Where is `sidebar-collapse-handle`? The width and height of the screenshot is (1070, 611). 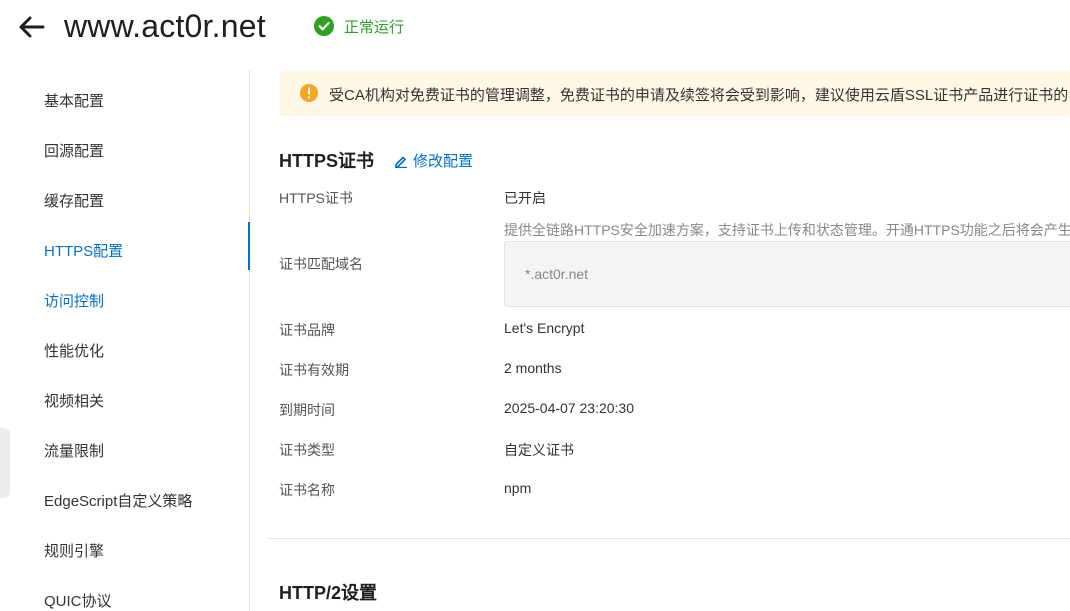 sidebar-collapse-handle is located at coordinates (5, 463).